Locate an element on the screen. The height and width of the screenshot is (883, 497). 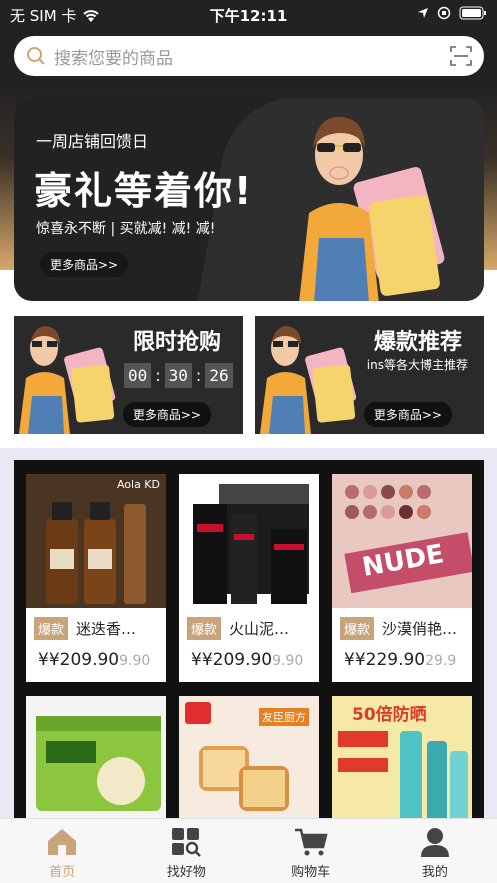
hot-picks-card: 爆款推荐 ins等各大博主推荐 更多商品>> is located at coordinates (369, 375).